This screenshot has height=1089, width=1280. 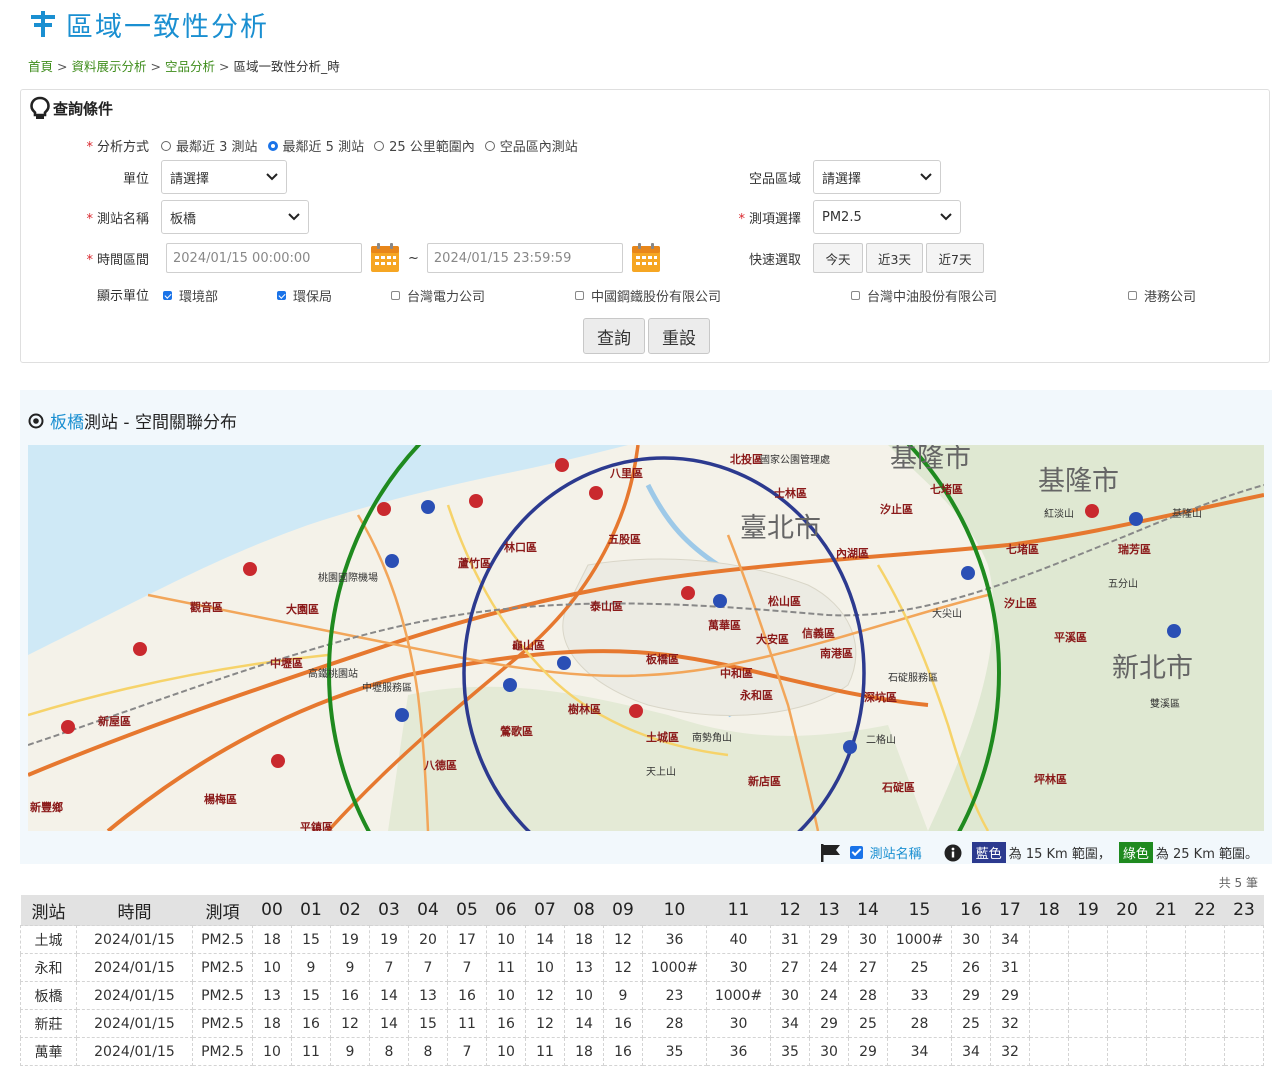 What do you see at coordinates (919, 910) in the screenshot?
I see `table-header-cell: 15` at bounding box center [919, 910].